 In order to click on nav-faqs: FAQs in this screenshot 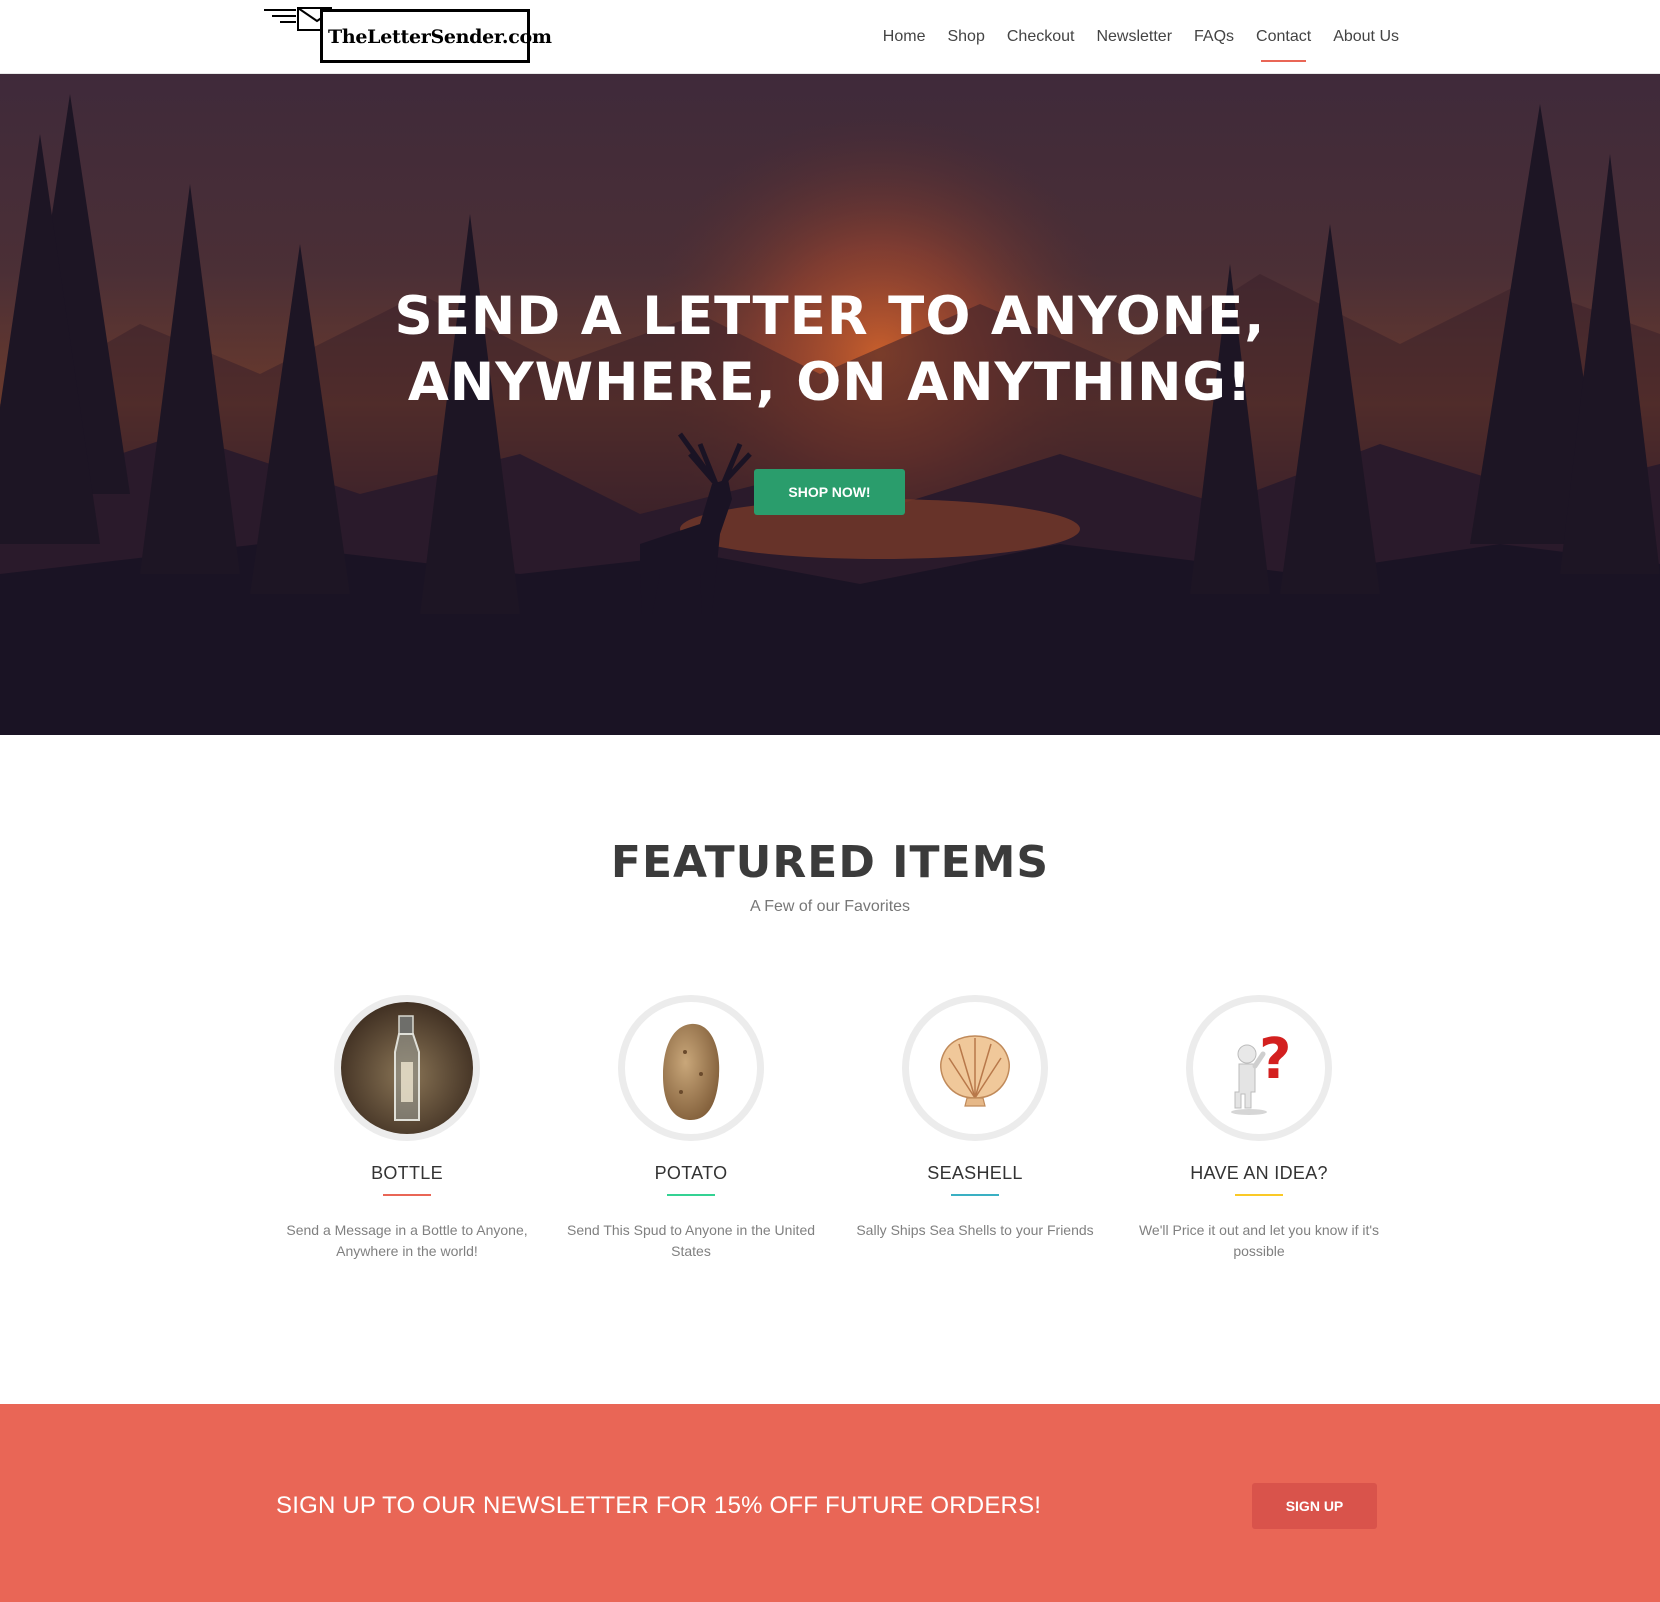, I will do `click(1214, 37)`.